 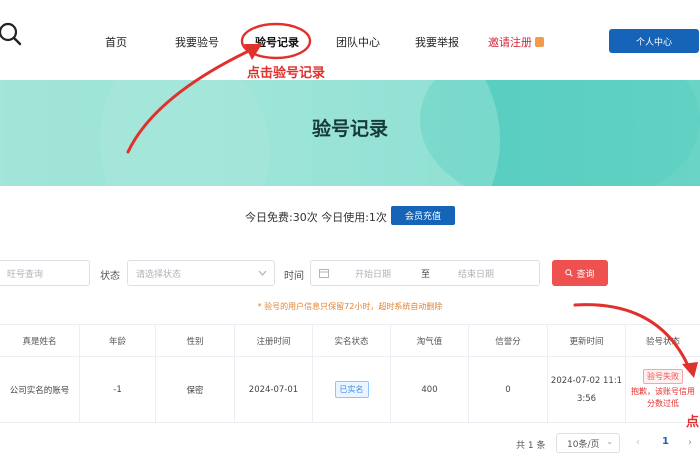 I want to click on nav-check-account: 我要验号, so click(x=197, y=42).